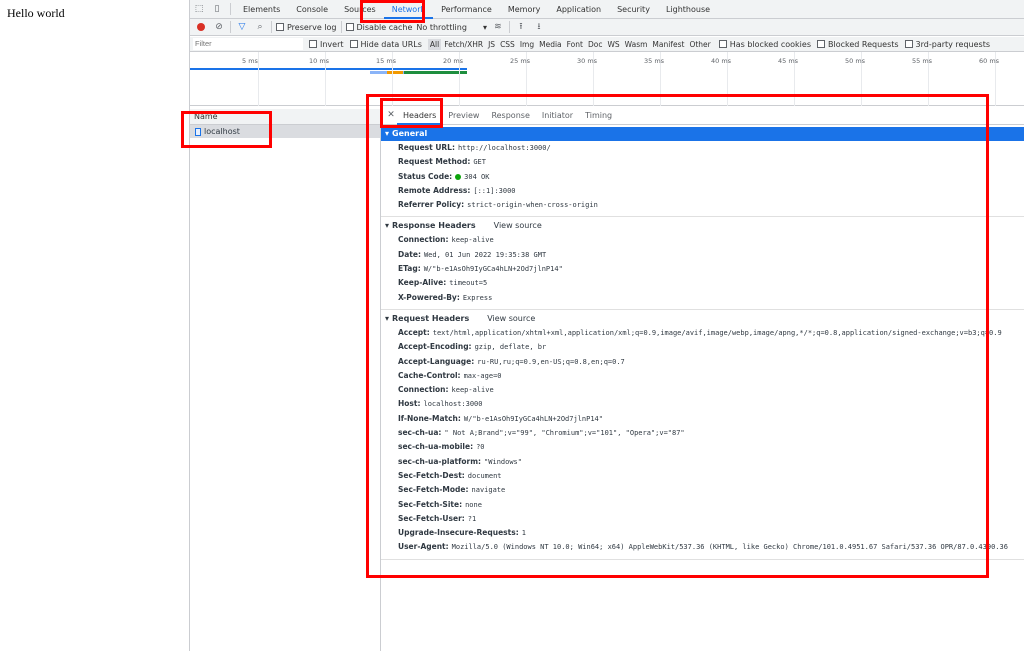 The image size is (1024, 651). What do you see at coordinates (524, 533) in the screenshot?
I see `header-value: 1` at bounding box center [524, 533].